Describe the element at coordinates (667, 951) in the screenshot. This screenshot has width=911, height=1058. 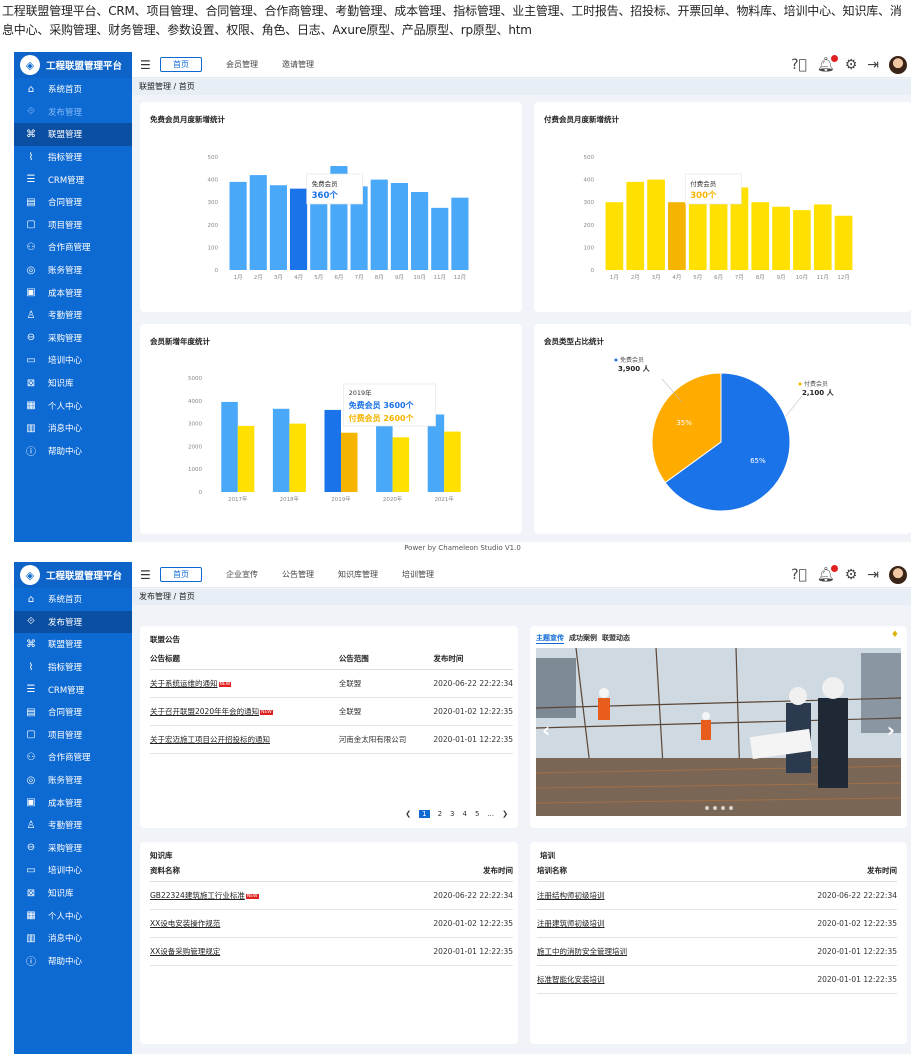
I see `training-link: 施工中的消防安全管理培训` at that location.